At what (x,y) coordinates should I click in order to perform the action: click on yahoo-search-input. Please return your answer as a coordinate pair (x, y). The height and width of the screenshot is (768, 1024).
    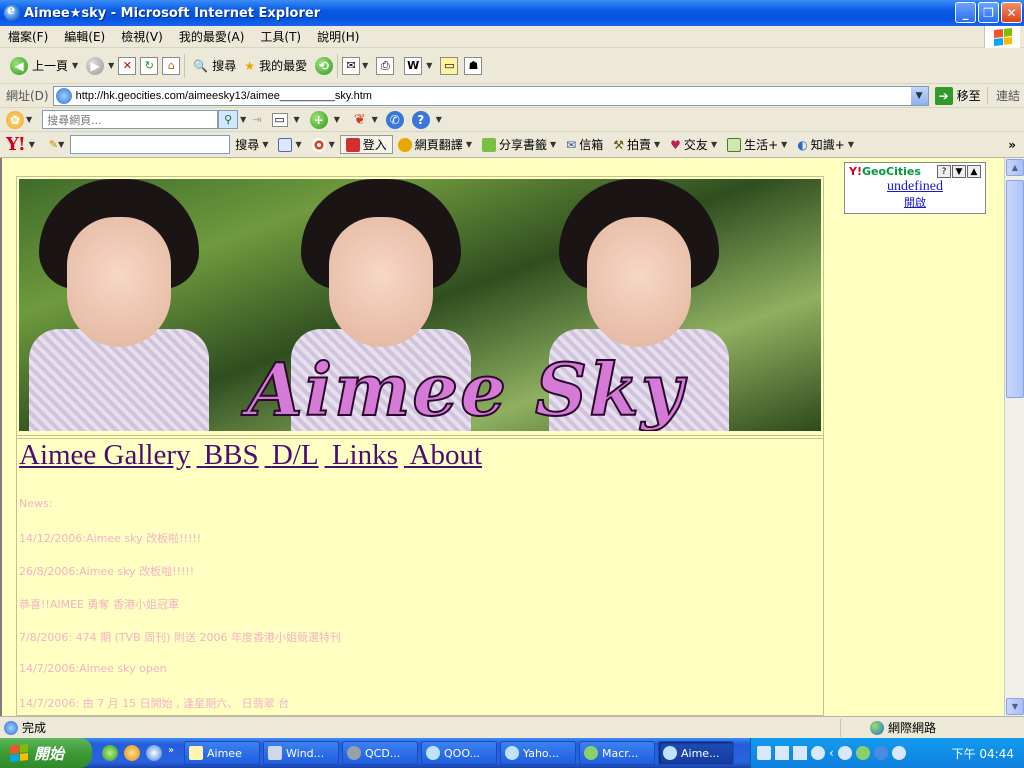
    Looking at the image, I should click on (150, 144).